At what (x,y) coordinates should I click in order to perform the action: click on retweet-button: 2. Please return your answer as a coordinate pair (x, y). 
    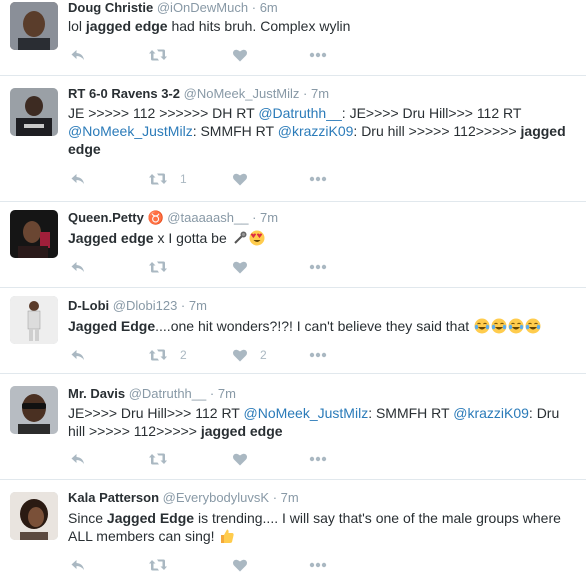
    Looking at the image, I should click on (167, 355).